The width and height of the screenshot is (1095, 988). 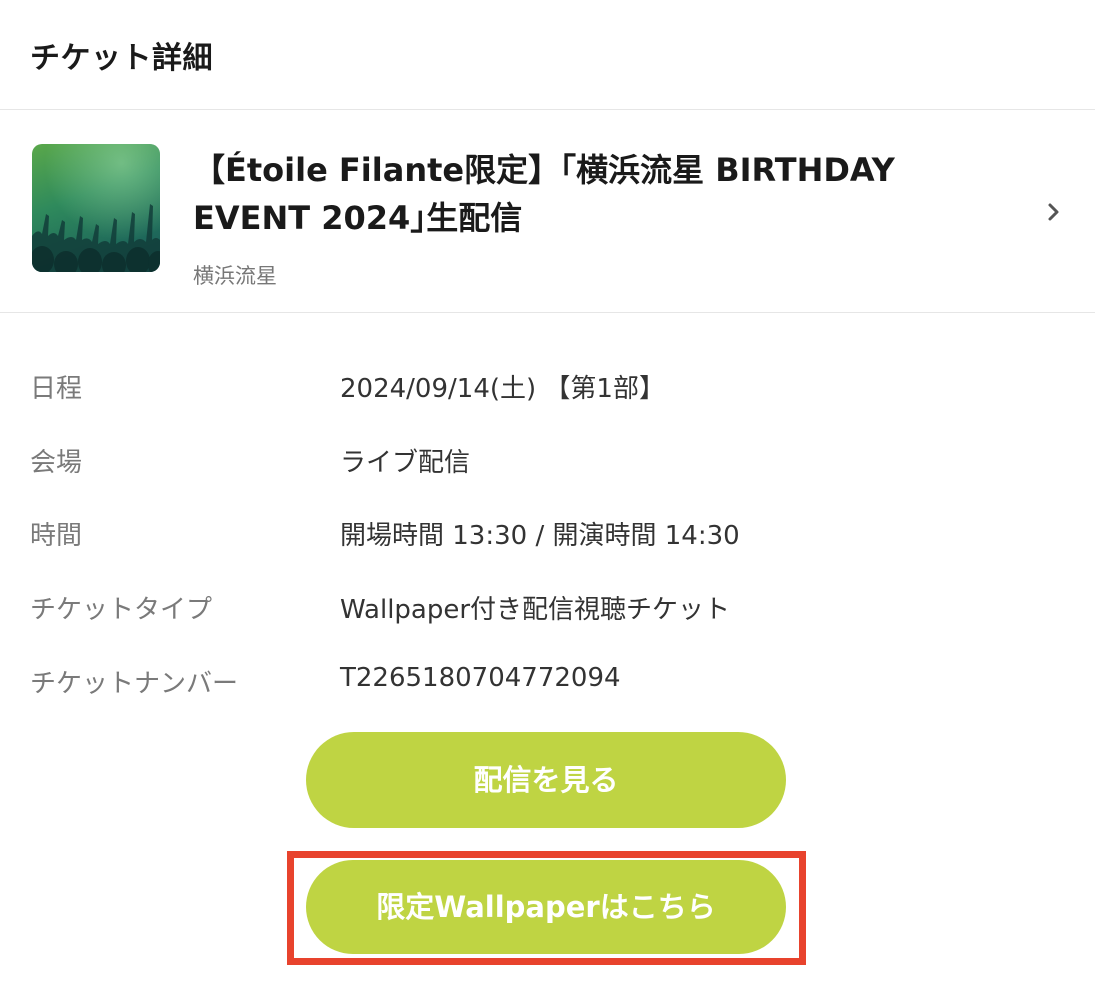 I want to click on detail-row-date: 日程 2024/09/14(土) 【第1部】, so click(x=547, y=388).